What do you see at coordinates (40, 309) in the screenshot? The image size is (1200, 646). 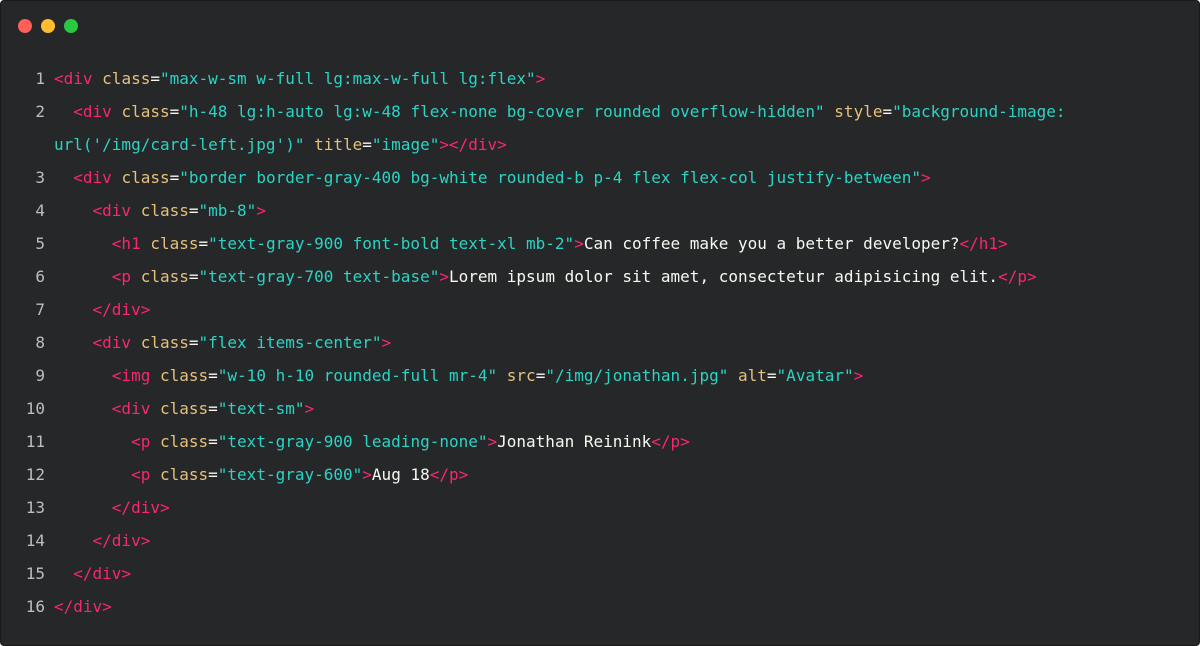 I see `line-number: 7` at bounding box center [40, 309].